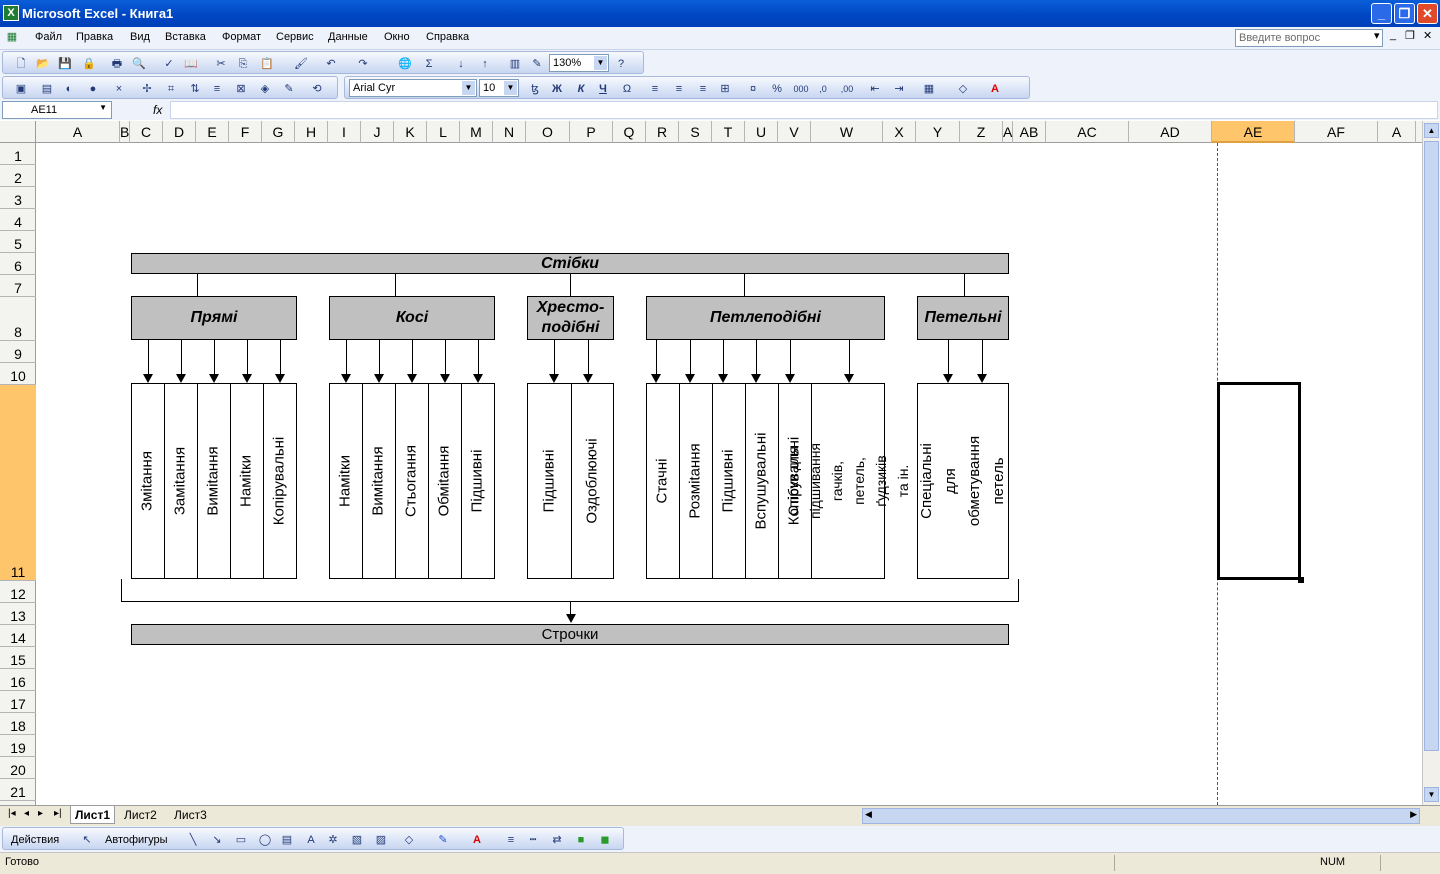 The width and height of the screenshot is (1440, 874). What do you see at coordinates (41, 840) in the screenshot?
I see `actions-menu: Действия` at bounding box center [41, 840].